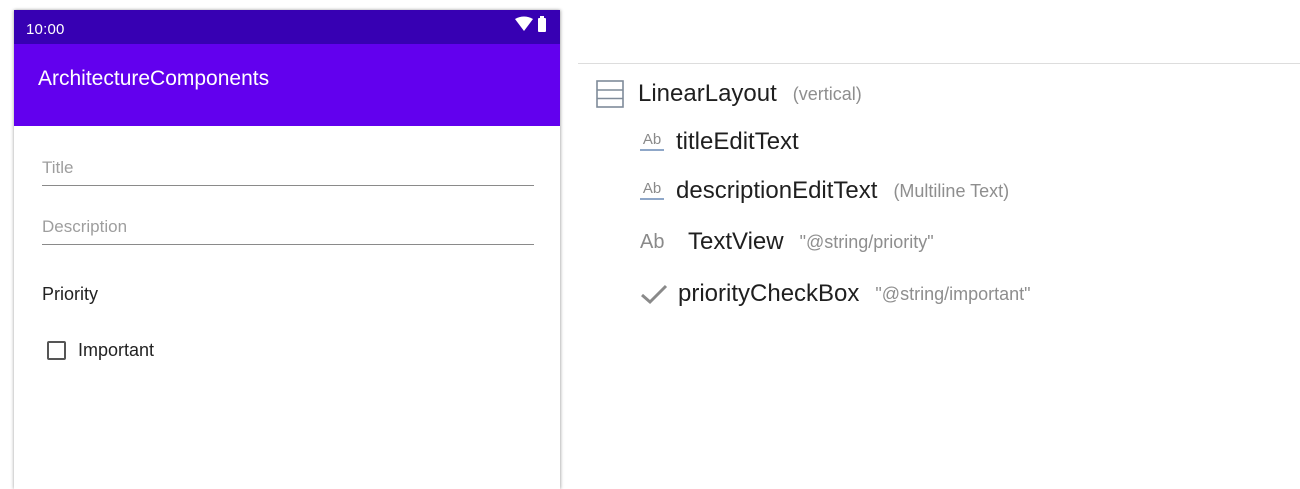 The height and width of the screenshot is (489, 1300). I want to click on tree-item-label: priorityCheckBox, so click(769, 293).